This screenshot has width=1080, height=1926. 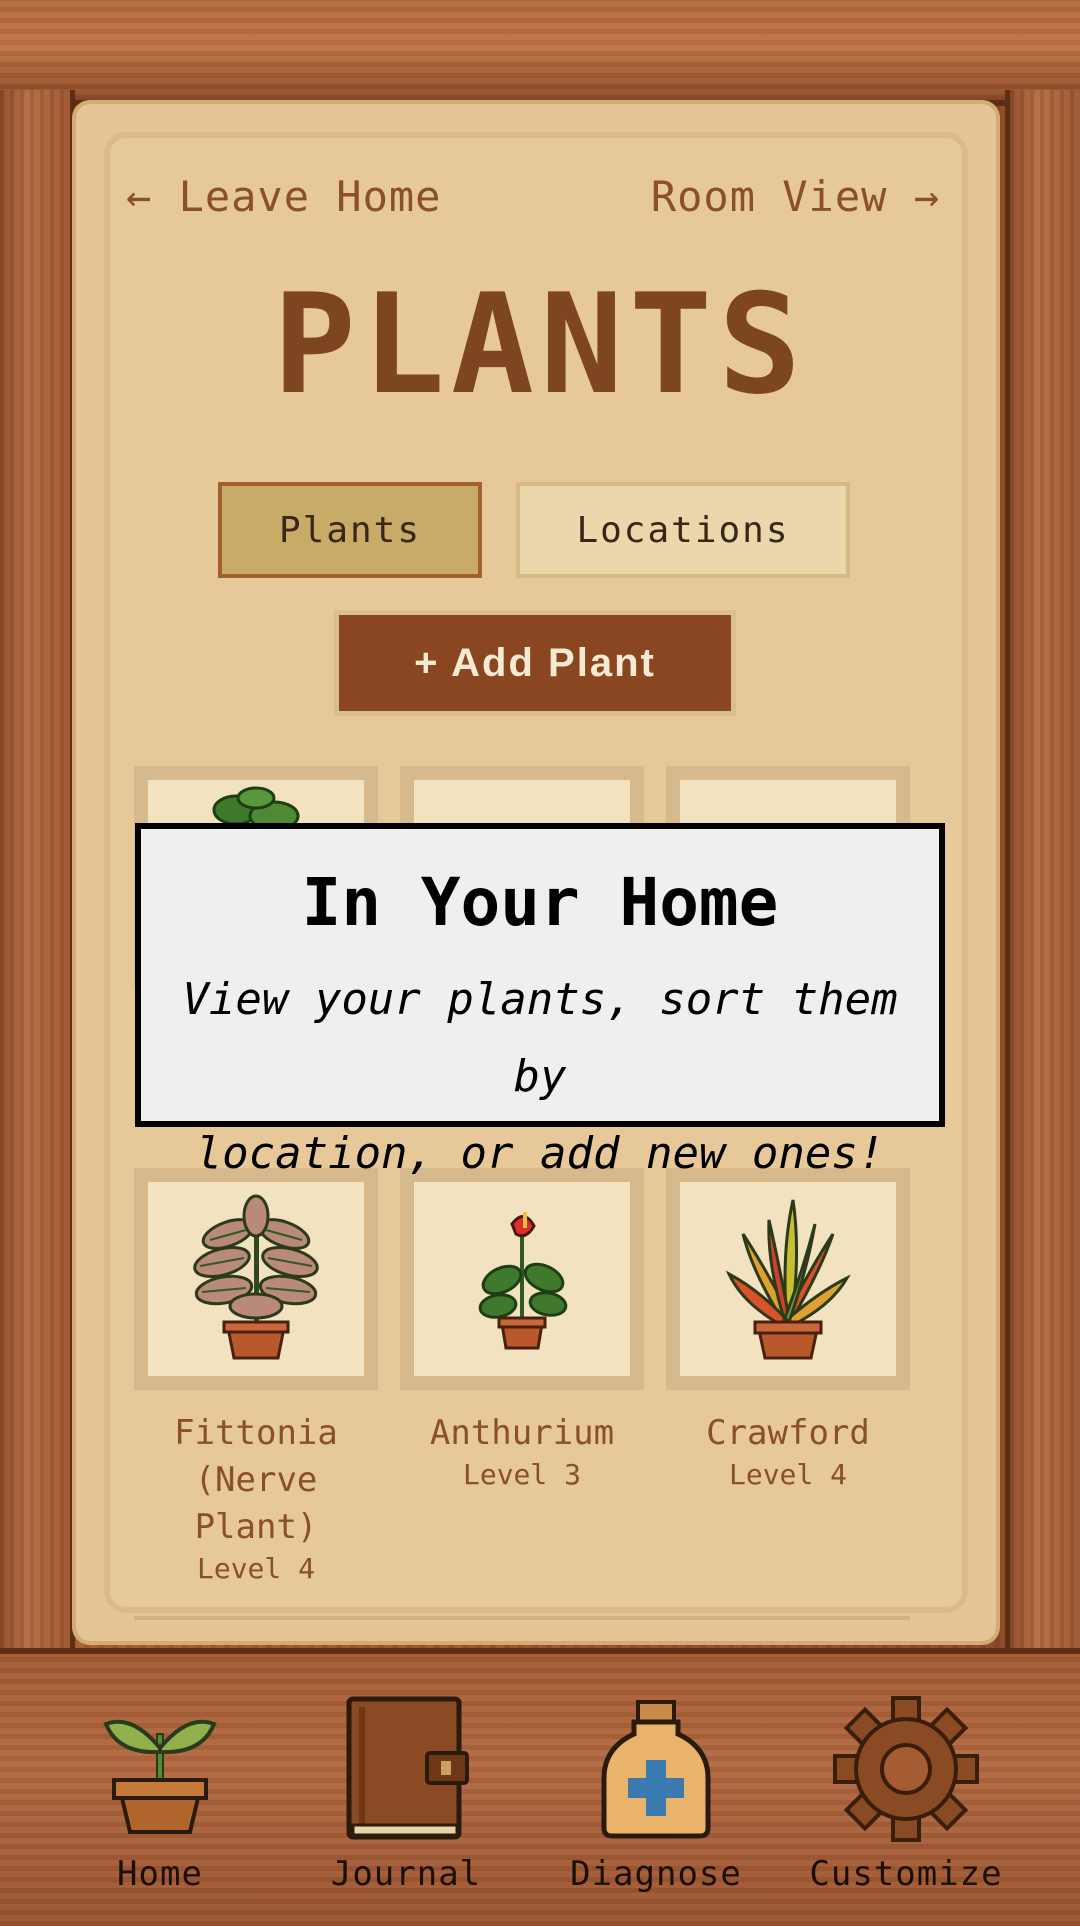 I want to click on plant-name-line: Anthurium, so click(x=522, y=1433).